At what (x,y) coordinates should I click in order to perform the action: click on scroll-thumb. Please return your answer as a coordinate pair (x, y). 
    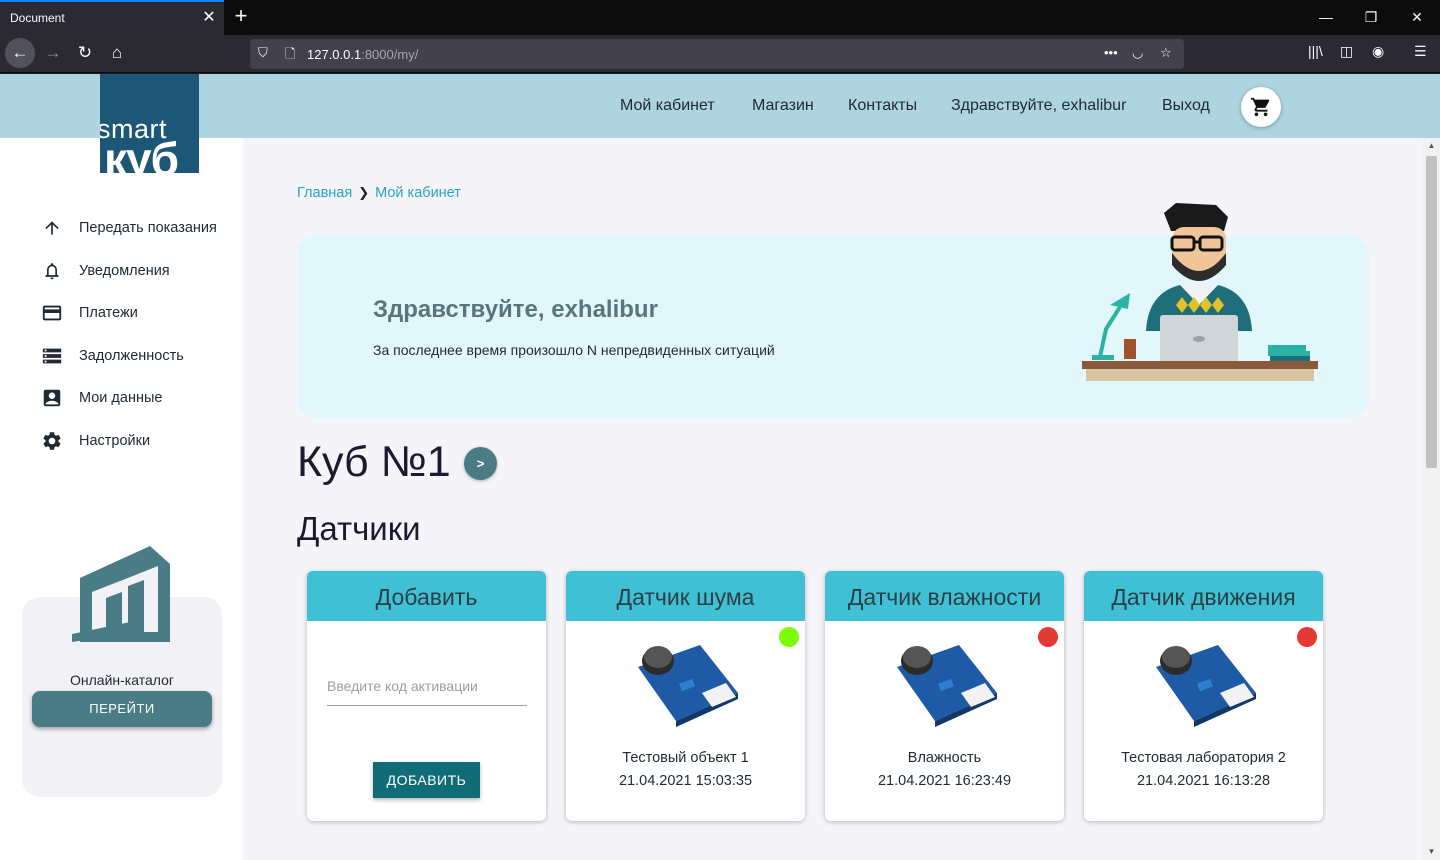
    Looking at the image, I should click on (1431, 312).